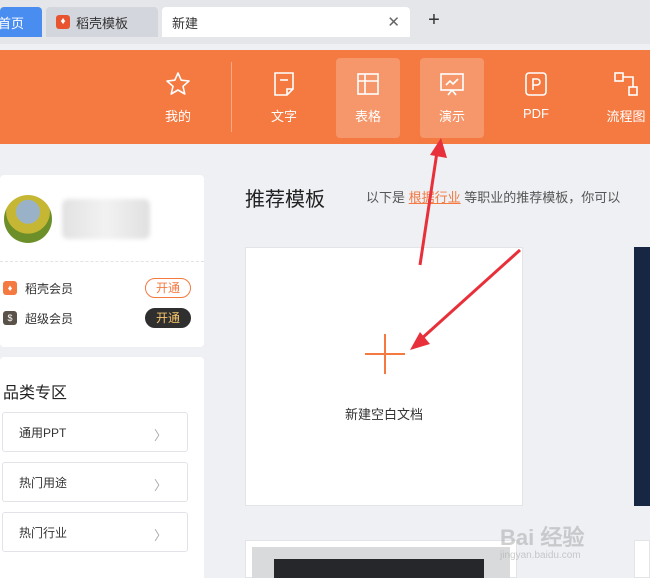 The width and height of the screenshot is (650, 578). Describe the element at coordinates (97, 288) in the screenshot. I see `docer-member-row: ♦ 稻壳会员 开通` at that location.